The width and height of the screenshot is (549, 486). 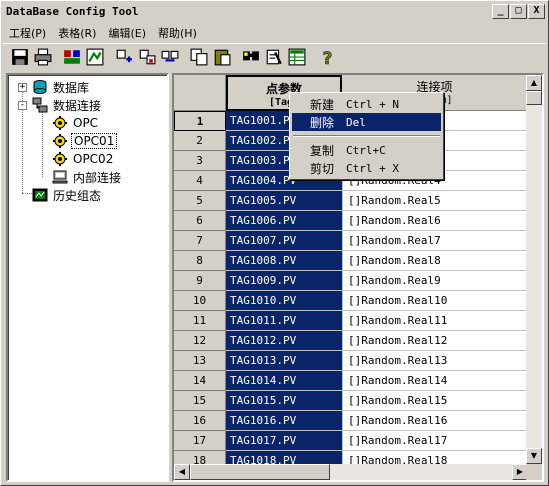 What do you see at coordinates (284, 201) in the screenshot?
I see `cell-tag: TAG1005.PV` at bounding box center [284, 201].